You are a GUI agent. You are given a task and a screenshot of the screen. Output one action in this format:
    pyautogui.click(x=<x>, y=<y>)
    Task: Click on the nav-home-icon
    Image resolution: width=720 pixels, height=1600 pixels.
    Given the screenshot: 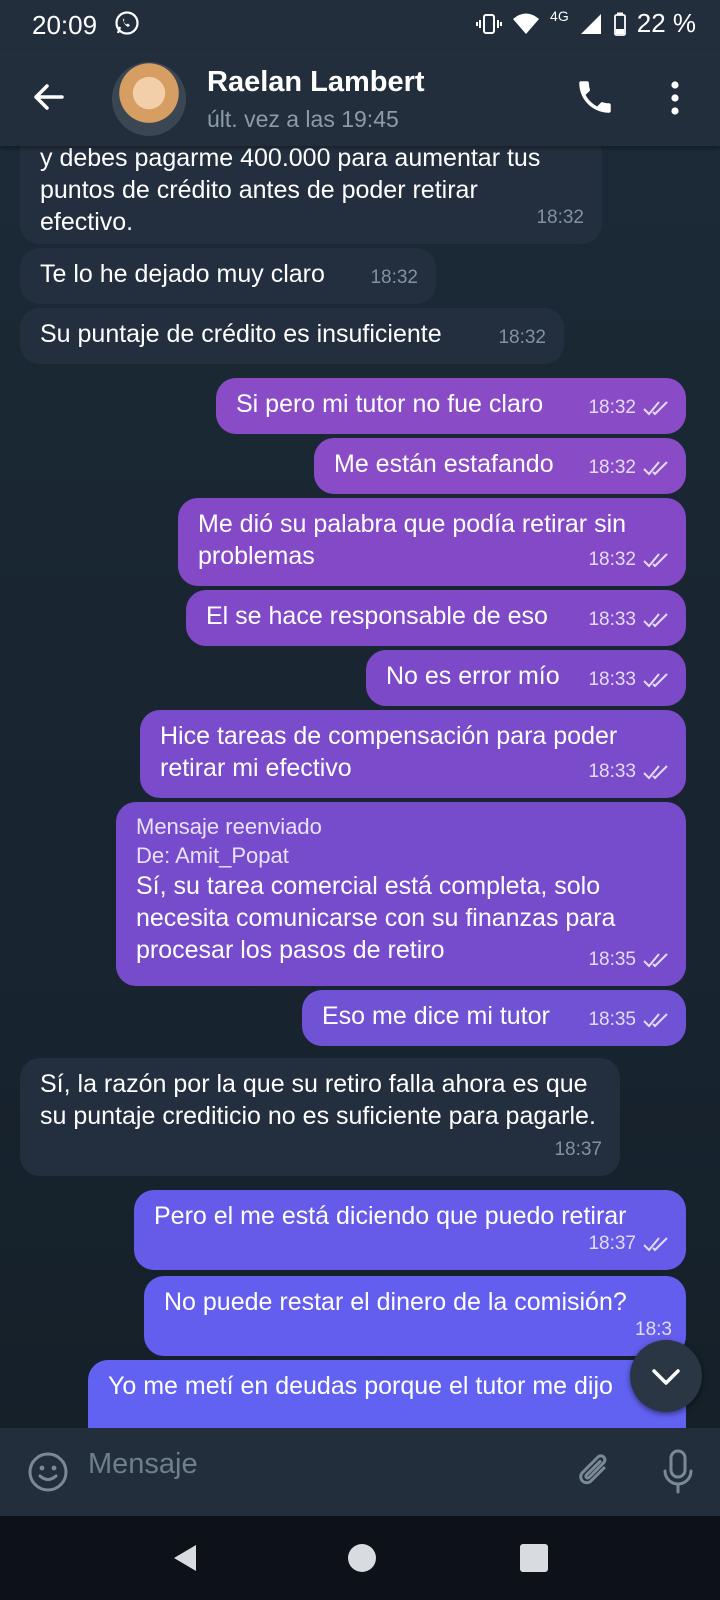 What is the action you would take?
    pyautogui.click(x=362, y=1558)
    